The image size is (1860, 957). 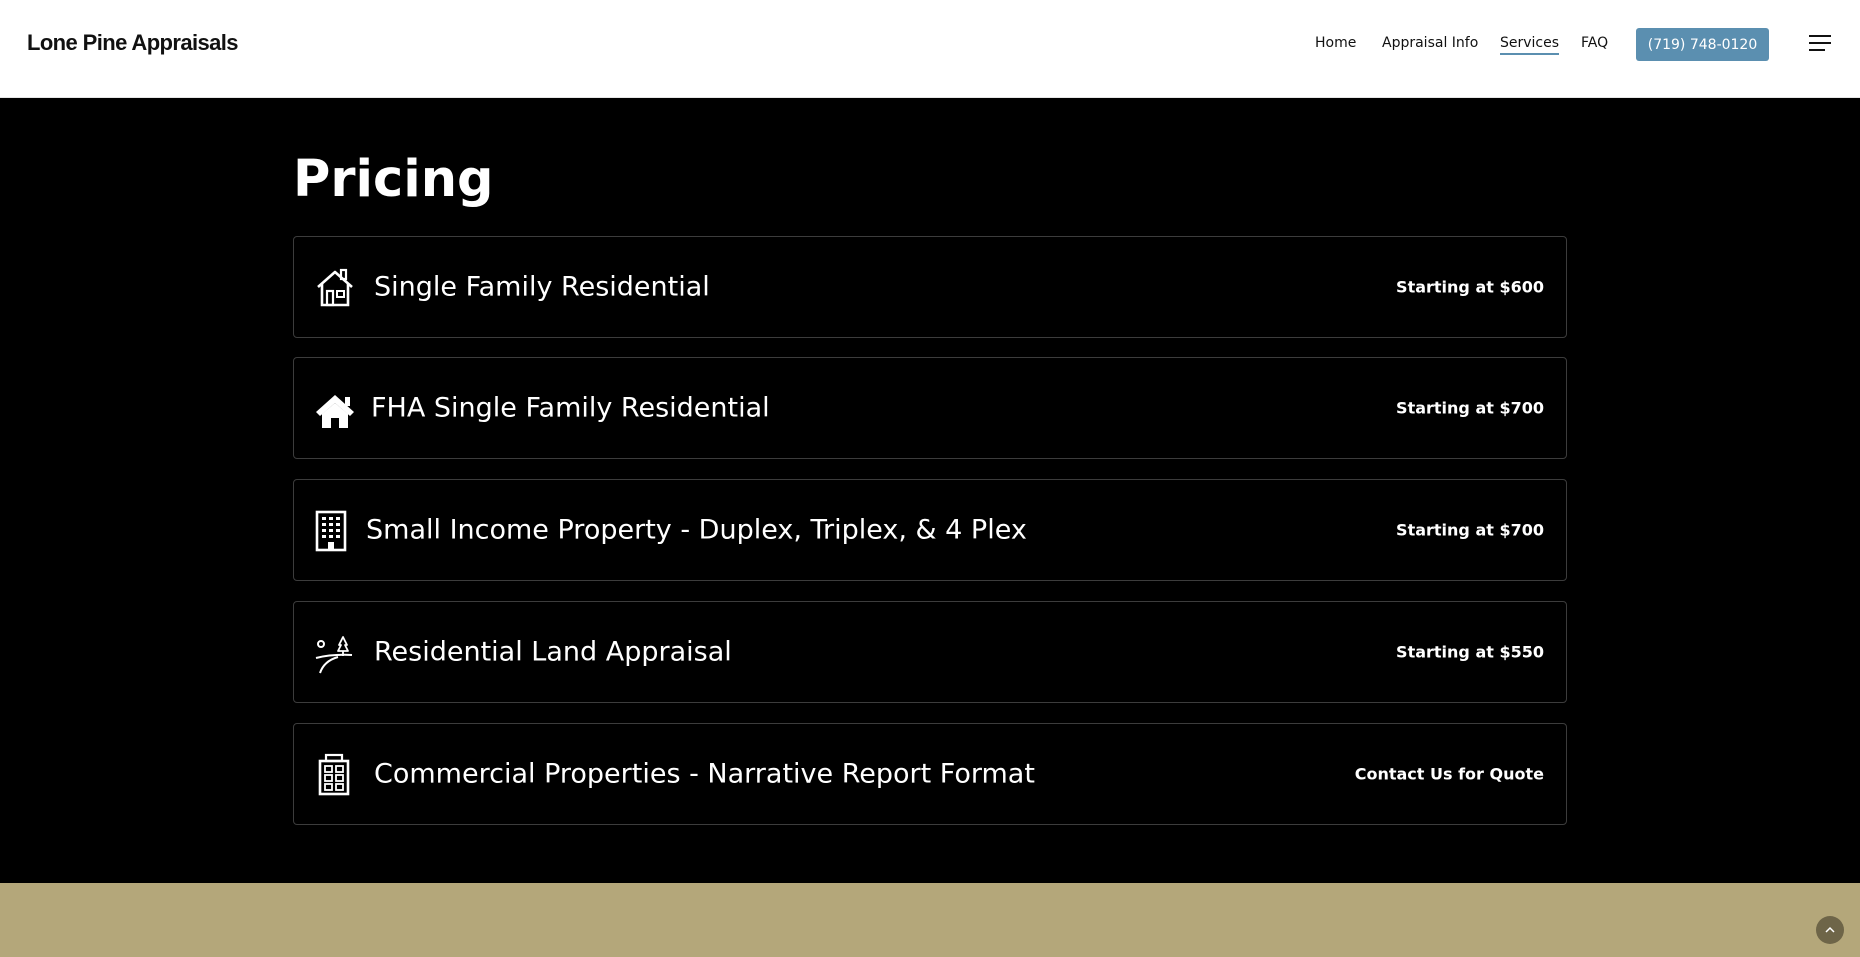 What do you see at coordinates (393, 179) in the screenshot?
I see `page-title: Pricing` at bounding box center [393, 179].